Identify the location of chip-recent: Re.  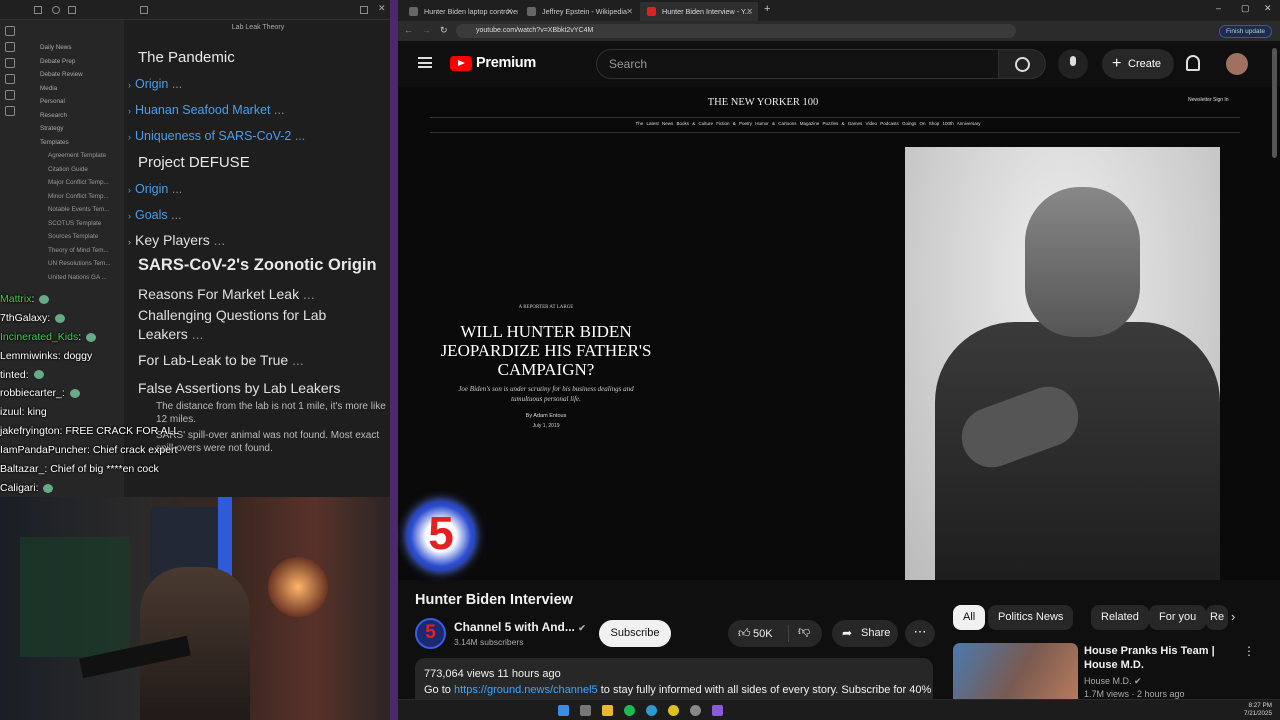
(1217, 617).